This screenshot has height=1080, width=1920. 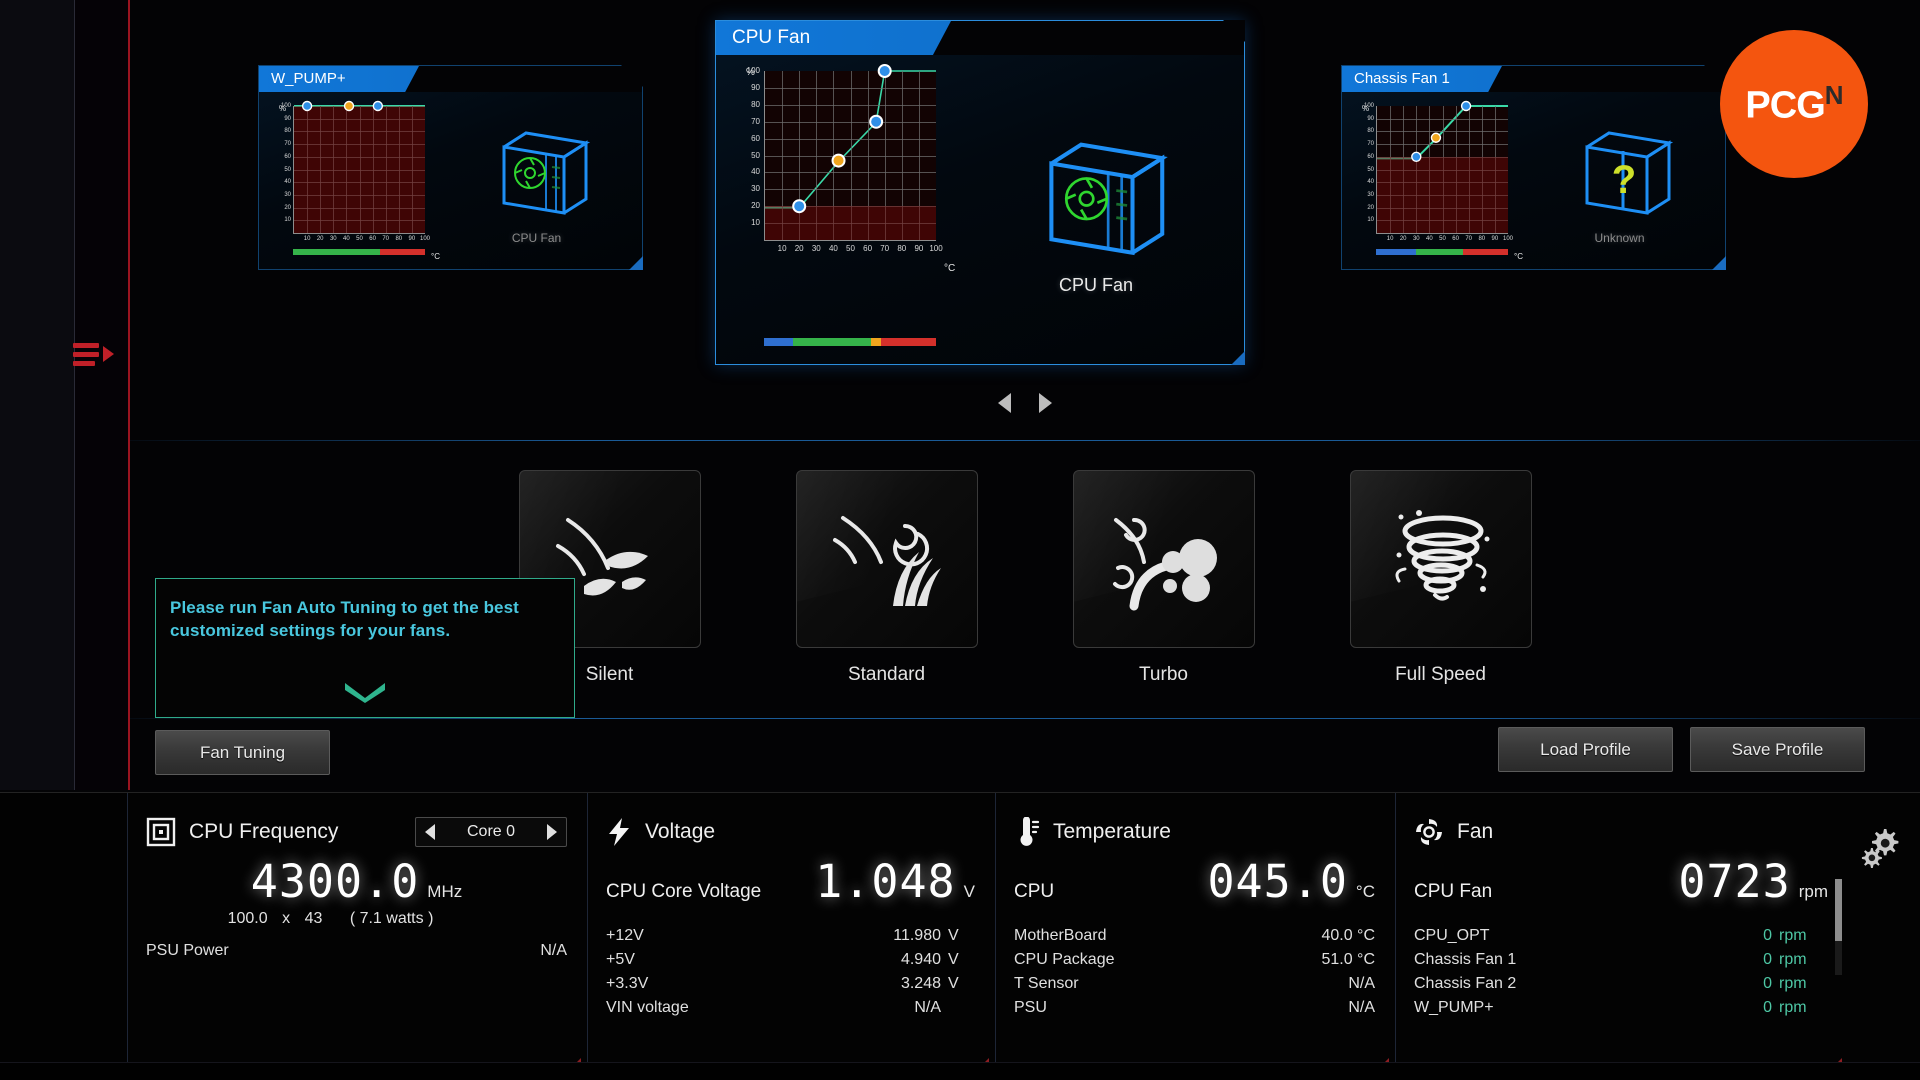 I want to click on psu-power-value: N/A, so click(x=553, y=950).